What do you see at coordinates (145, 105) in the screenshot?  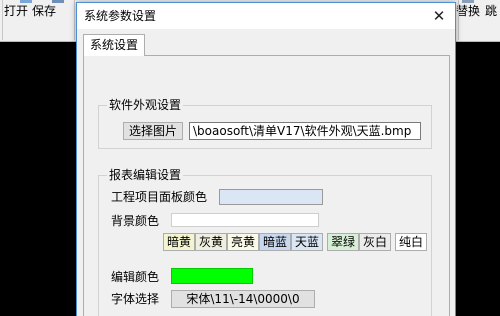 I see `appearance-group-title: 软件外观设置` at bounding box center [145, 105].